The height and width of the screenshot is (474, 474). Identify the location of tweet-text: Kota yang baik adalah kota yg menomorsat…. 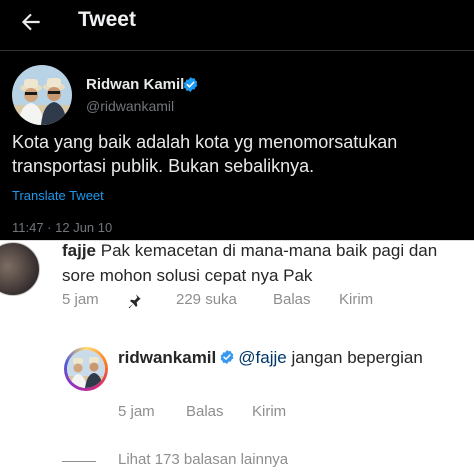
(205, 154).